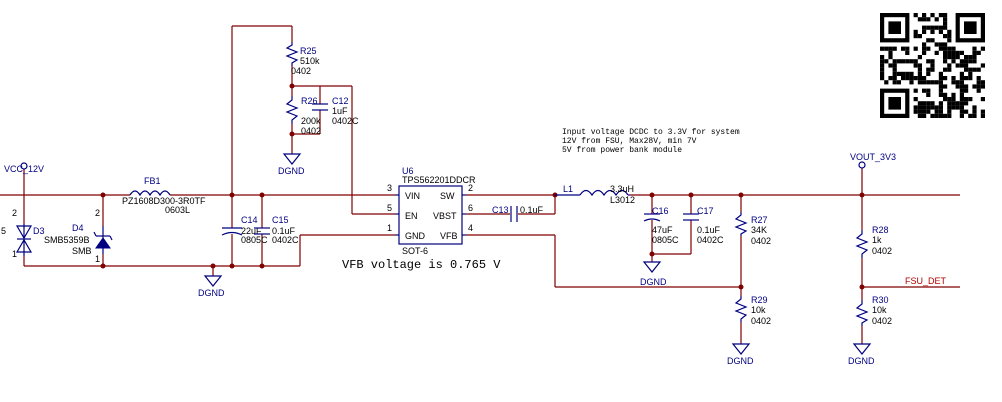 The height and width of the screenshot is (402, 1002). I want to click on qr-code, so click(932, 65).